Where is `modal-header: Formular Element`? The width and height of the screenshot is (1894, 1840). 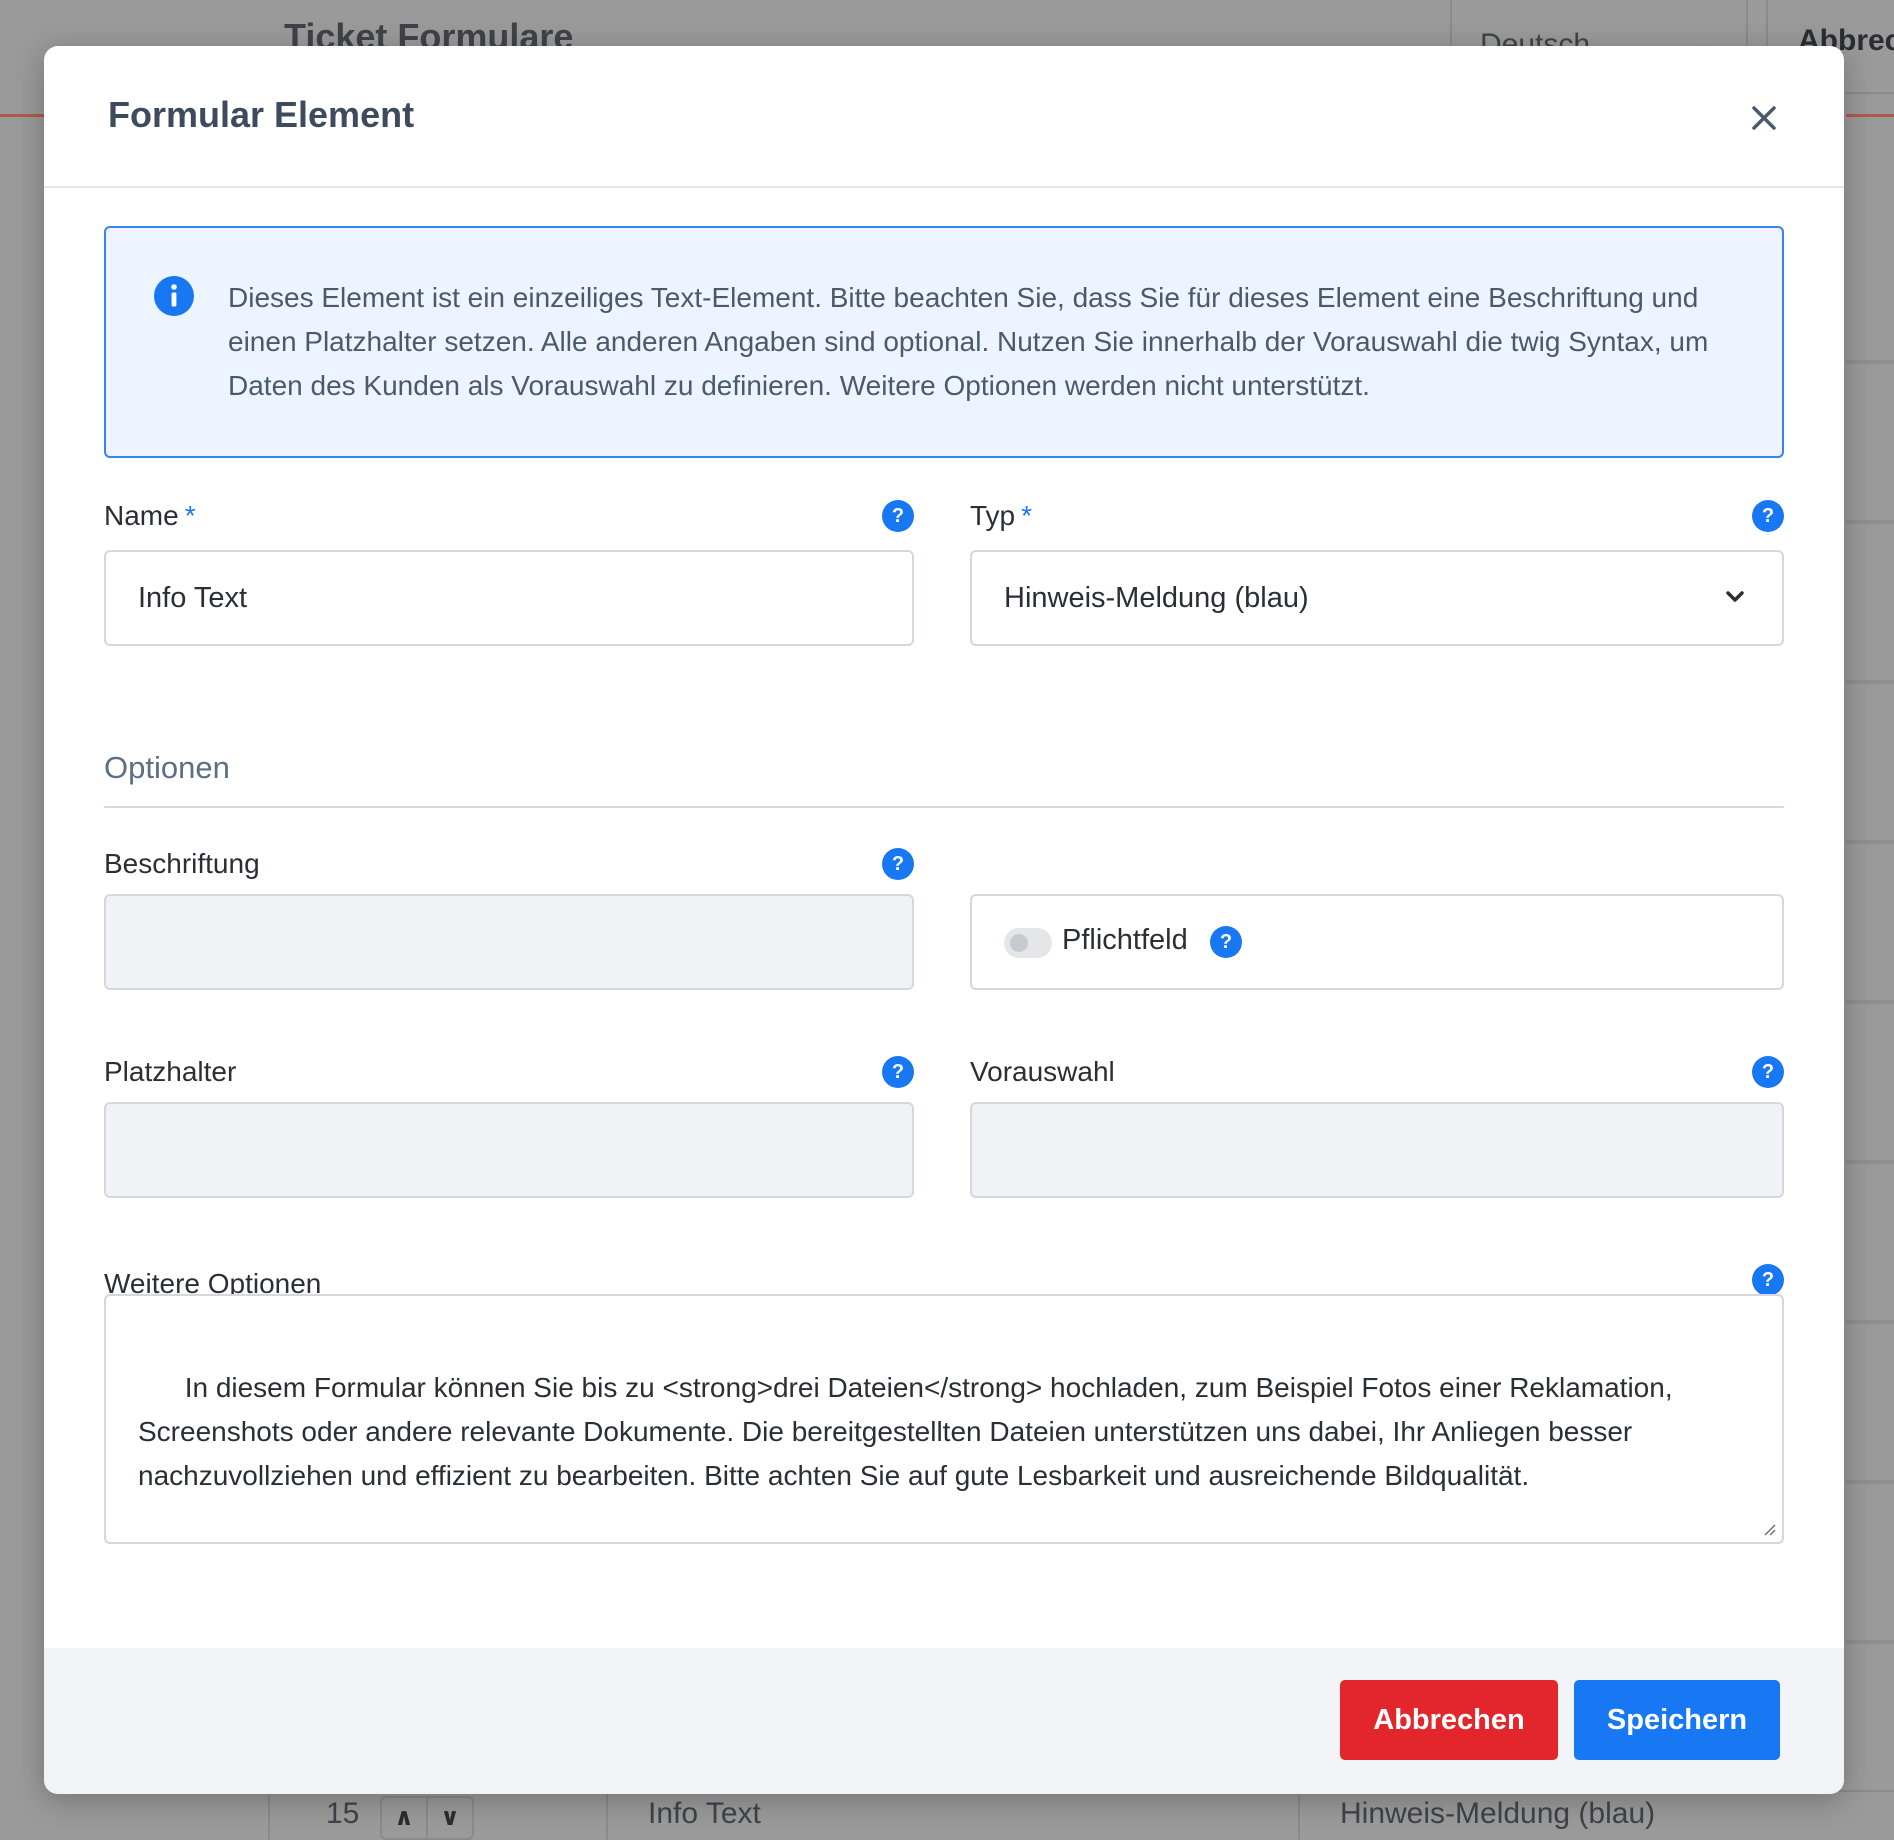 modal-header: Formular Element is located at coordinates (944, 117).